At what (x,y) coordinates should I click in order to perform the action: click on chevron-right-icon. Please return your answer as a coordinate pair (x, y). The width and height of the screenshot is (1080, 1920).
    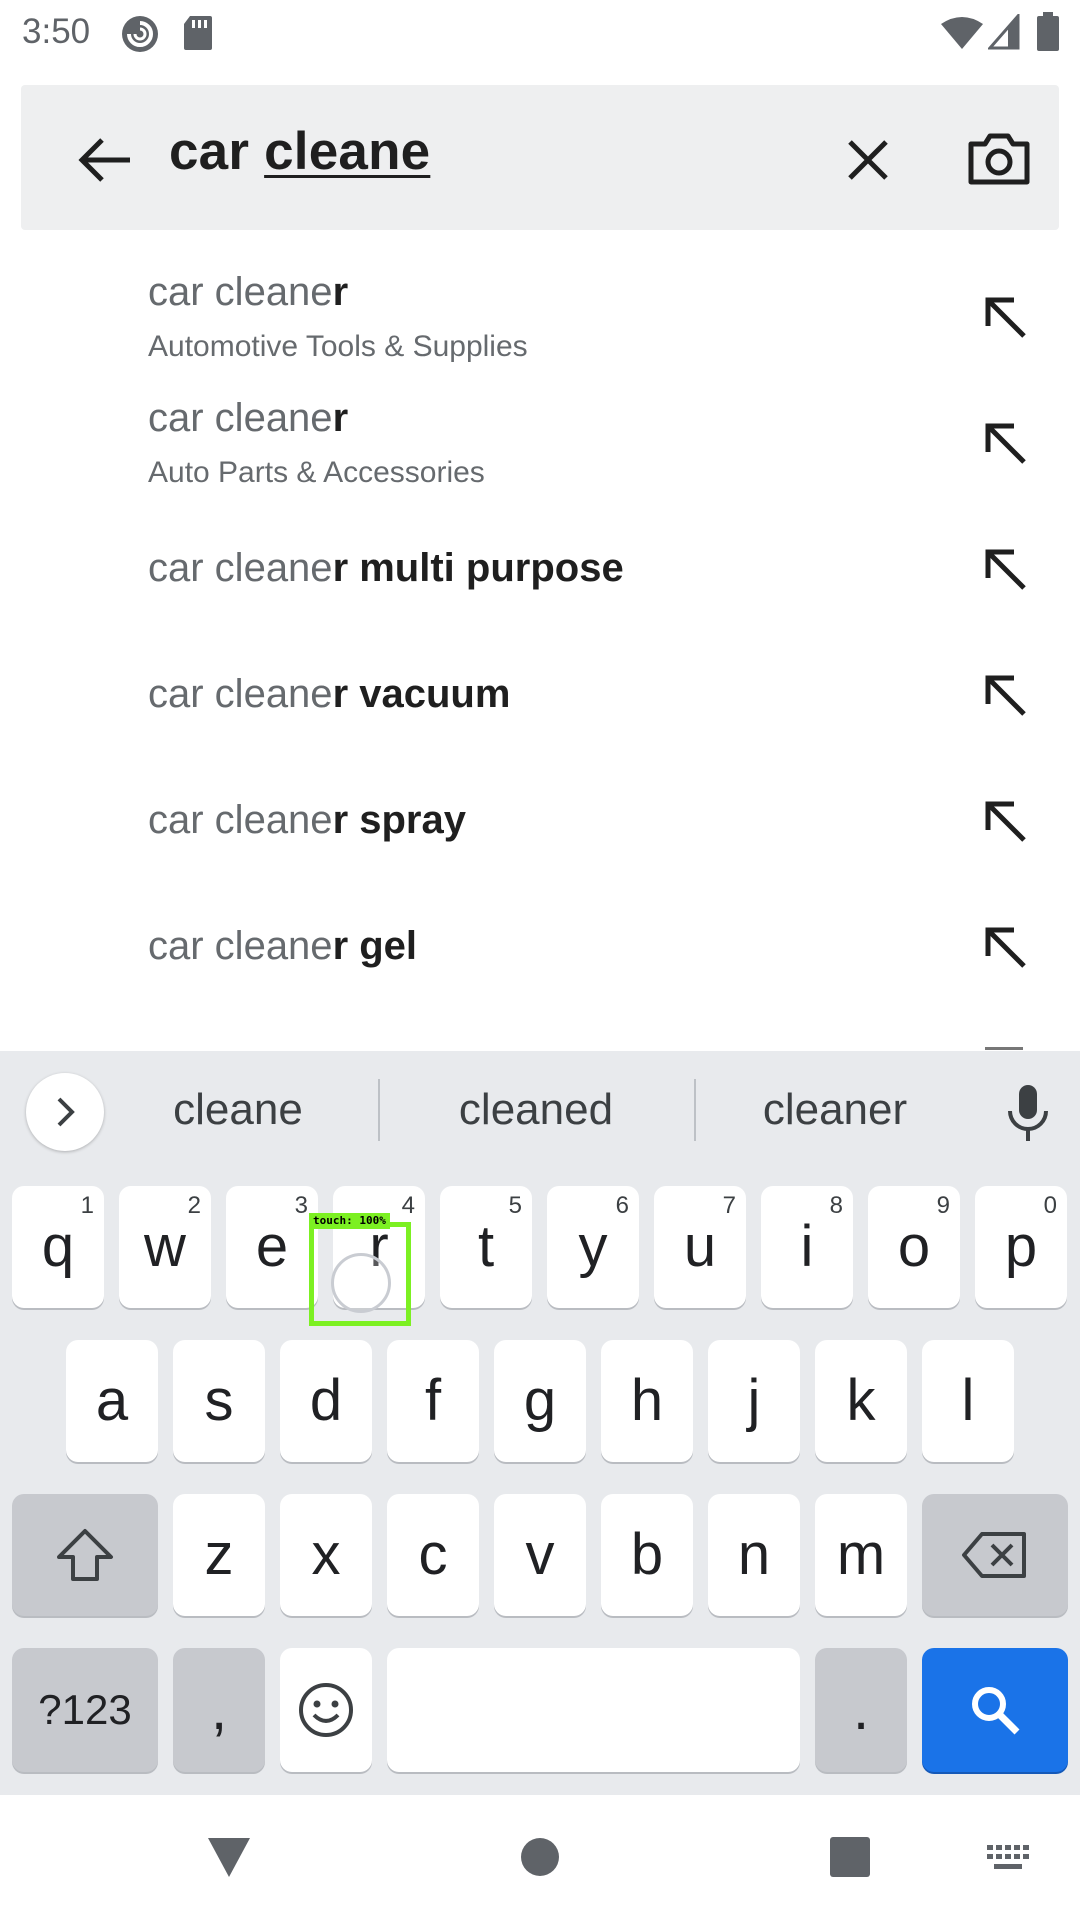
    Looking at the image, I should click on (66, 1112).